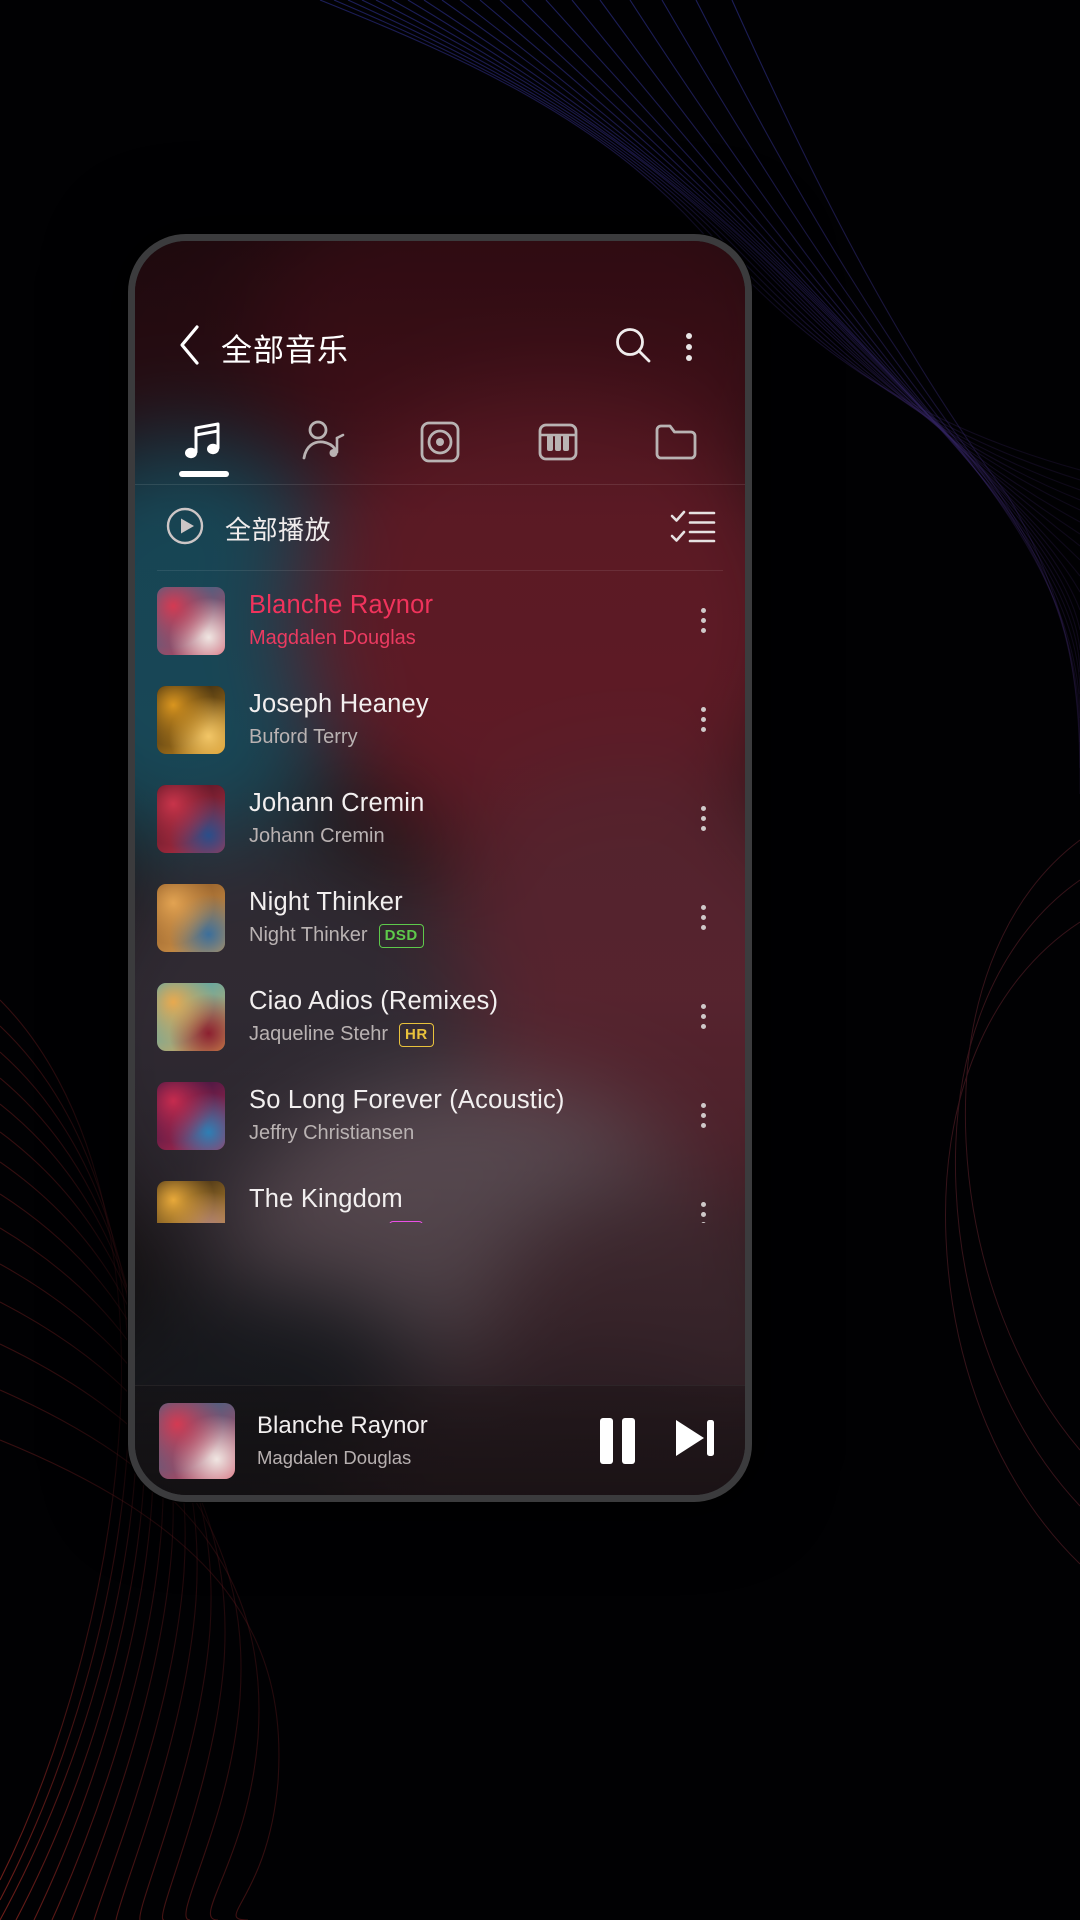 This screenshot has height=1920, width=1080. I want to click on pause-icon, so click(617, 1440).